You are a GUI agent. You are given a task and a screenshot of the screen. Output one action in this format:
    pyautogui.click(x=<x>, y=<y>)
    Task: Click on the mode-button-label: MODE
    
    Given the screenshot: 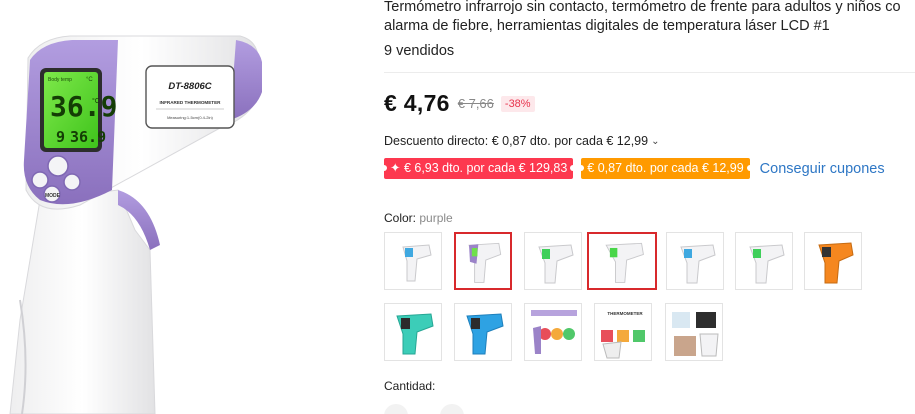 What is the action you would take?
    pyautogui.click(x=53, y=196)
    